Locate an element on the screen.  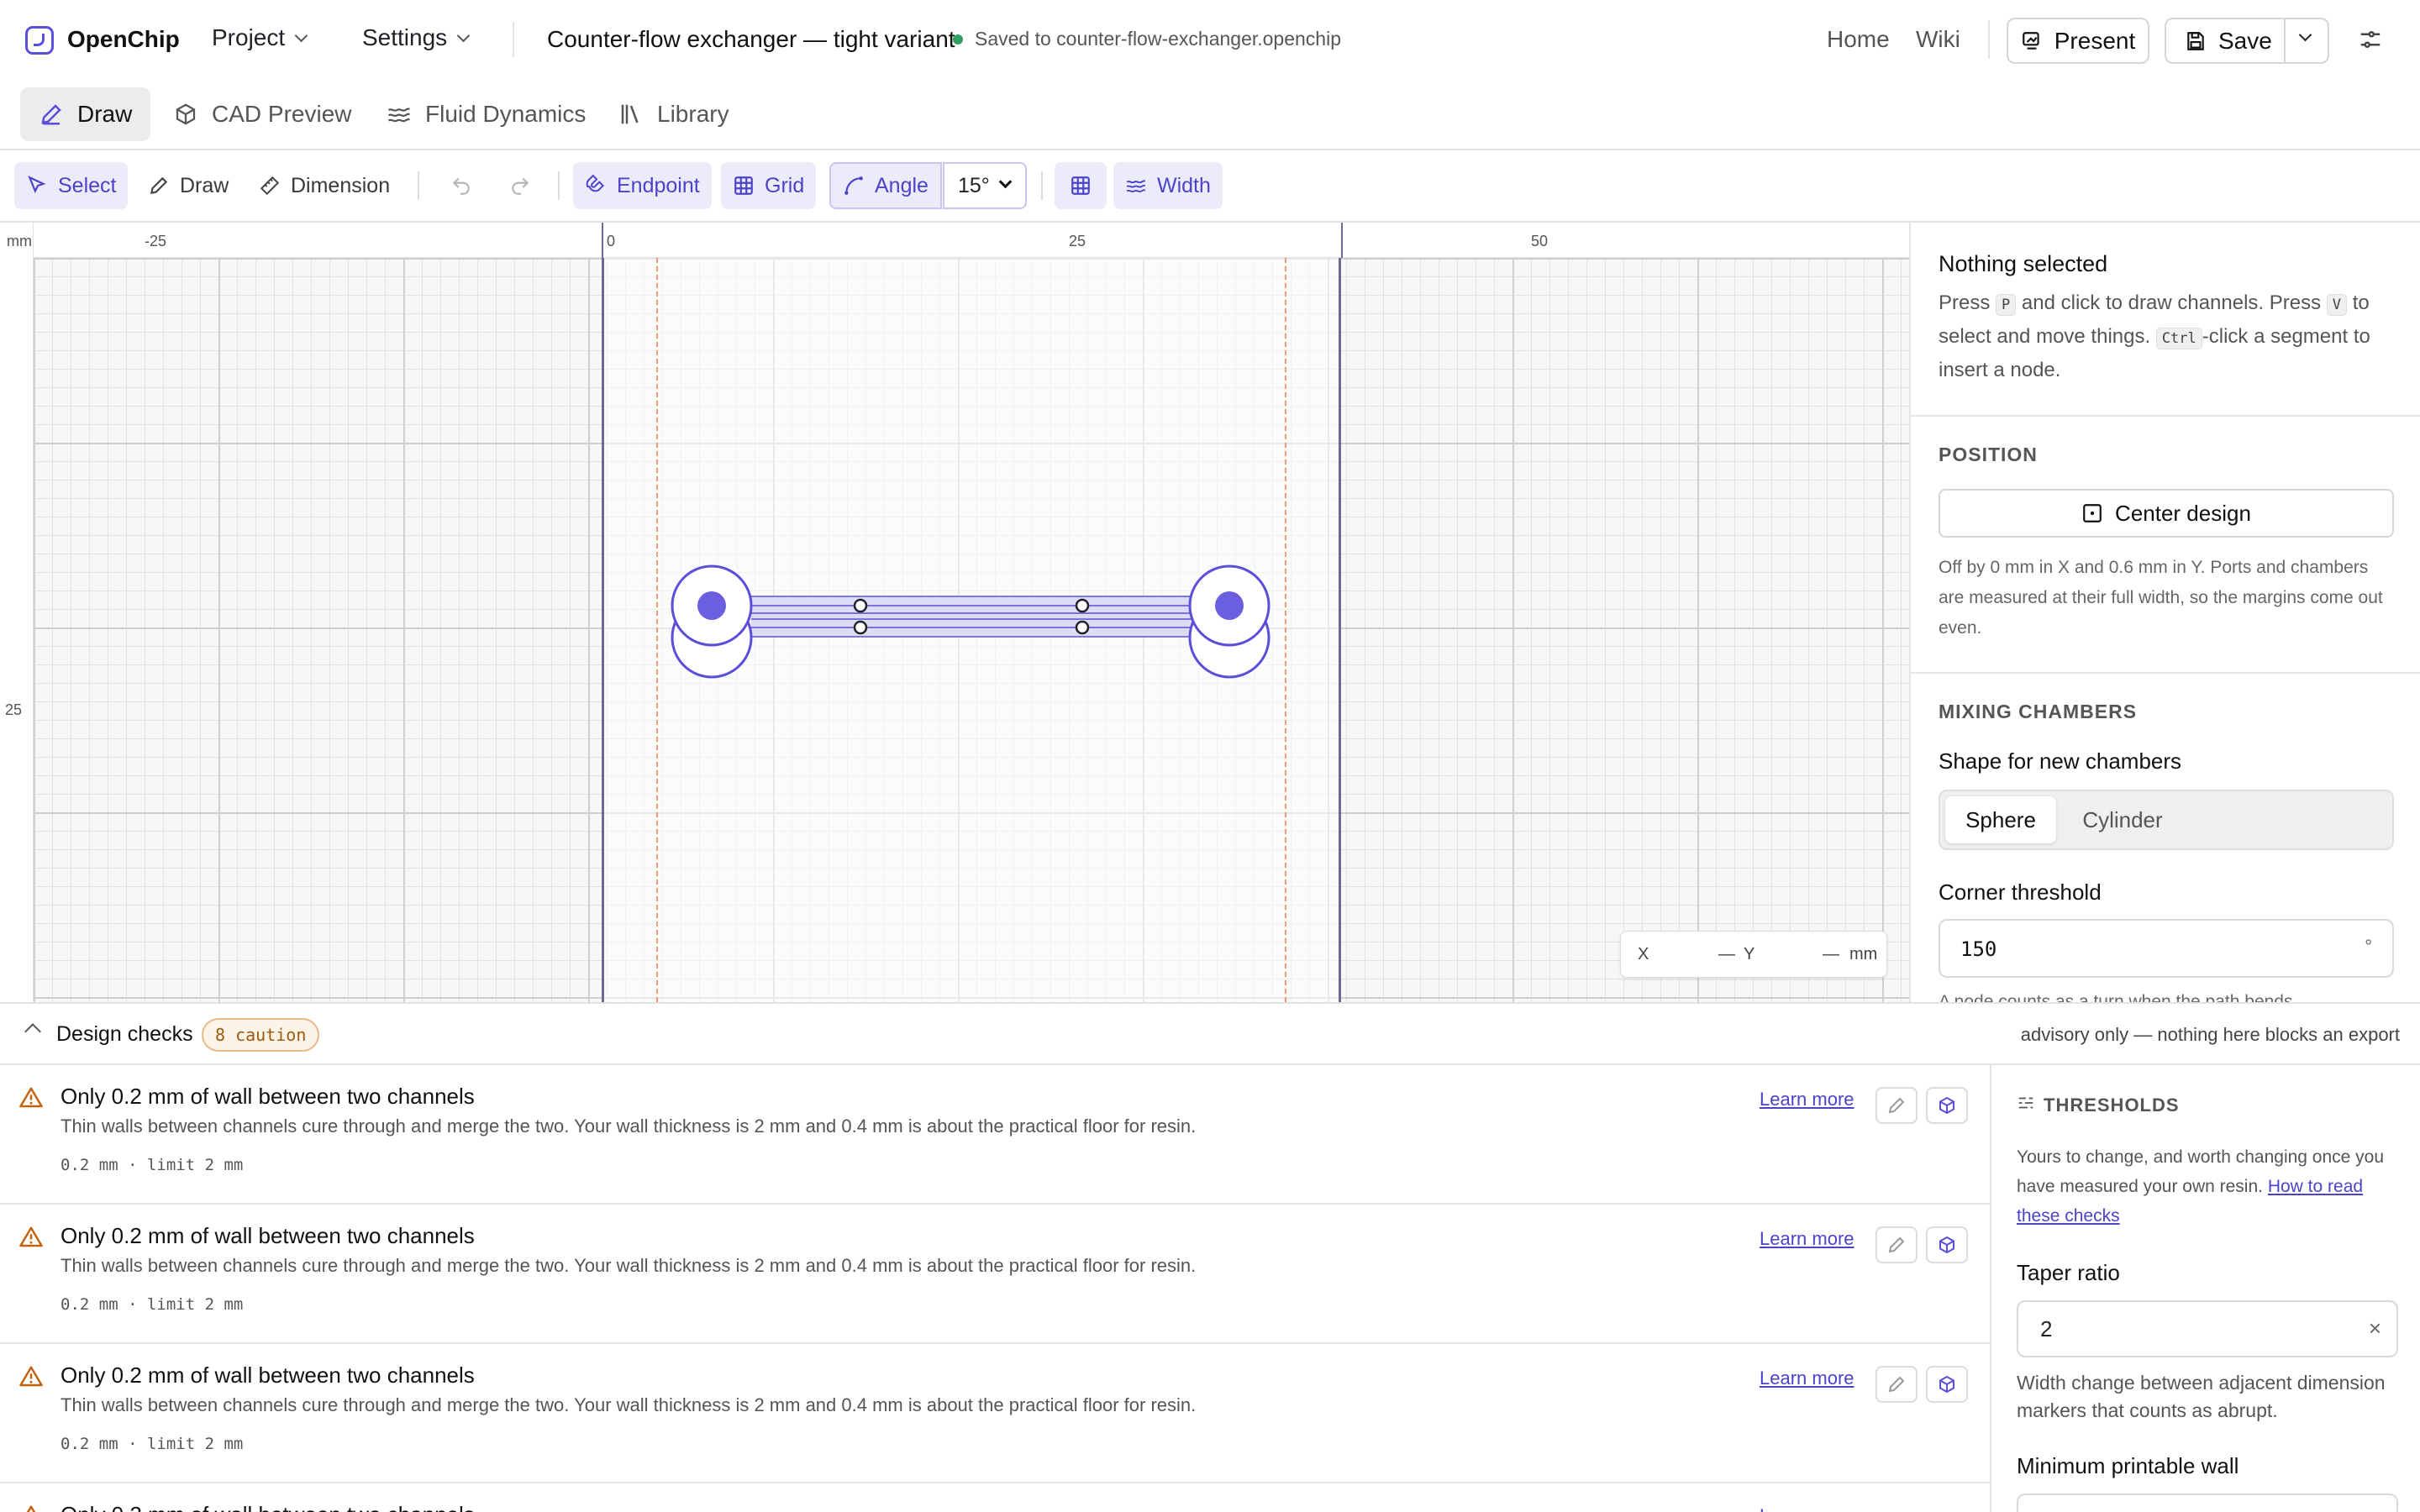
draw-tool: Draw is located at coordinates (188, 185).